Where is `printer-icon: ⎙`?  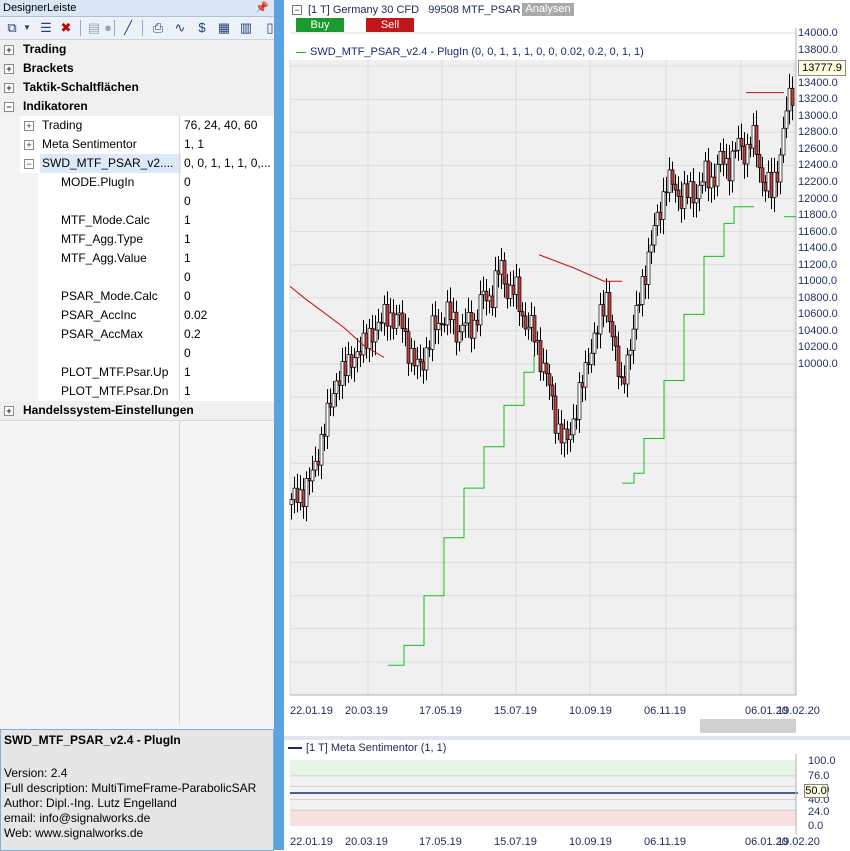
printer-icon: ⎙ is located at coordinates (158, 28).